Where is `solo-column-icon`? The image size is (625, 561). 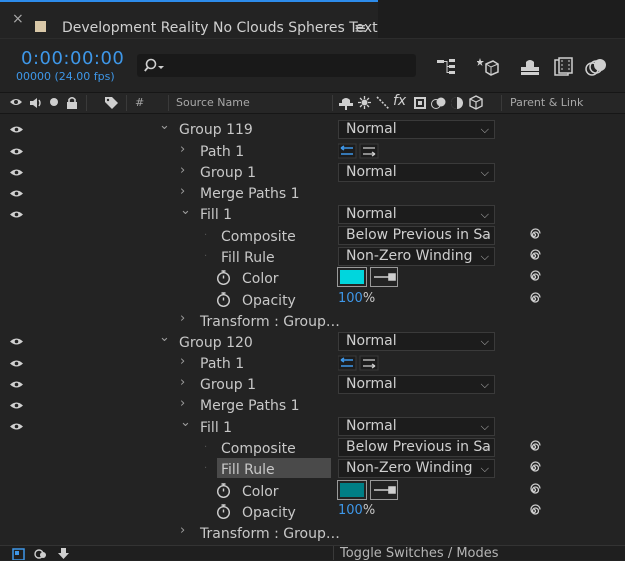 solo-column-icon is located at coordinates (54, 102).